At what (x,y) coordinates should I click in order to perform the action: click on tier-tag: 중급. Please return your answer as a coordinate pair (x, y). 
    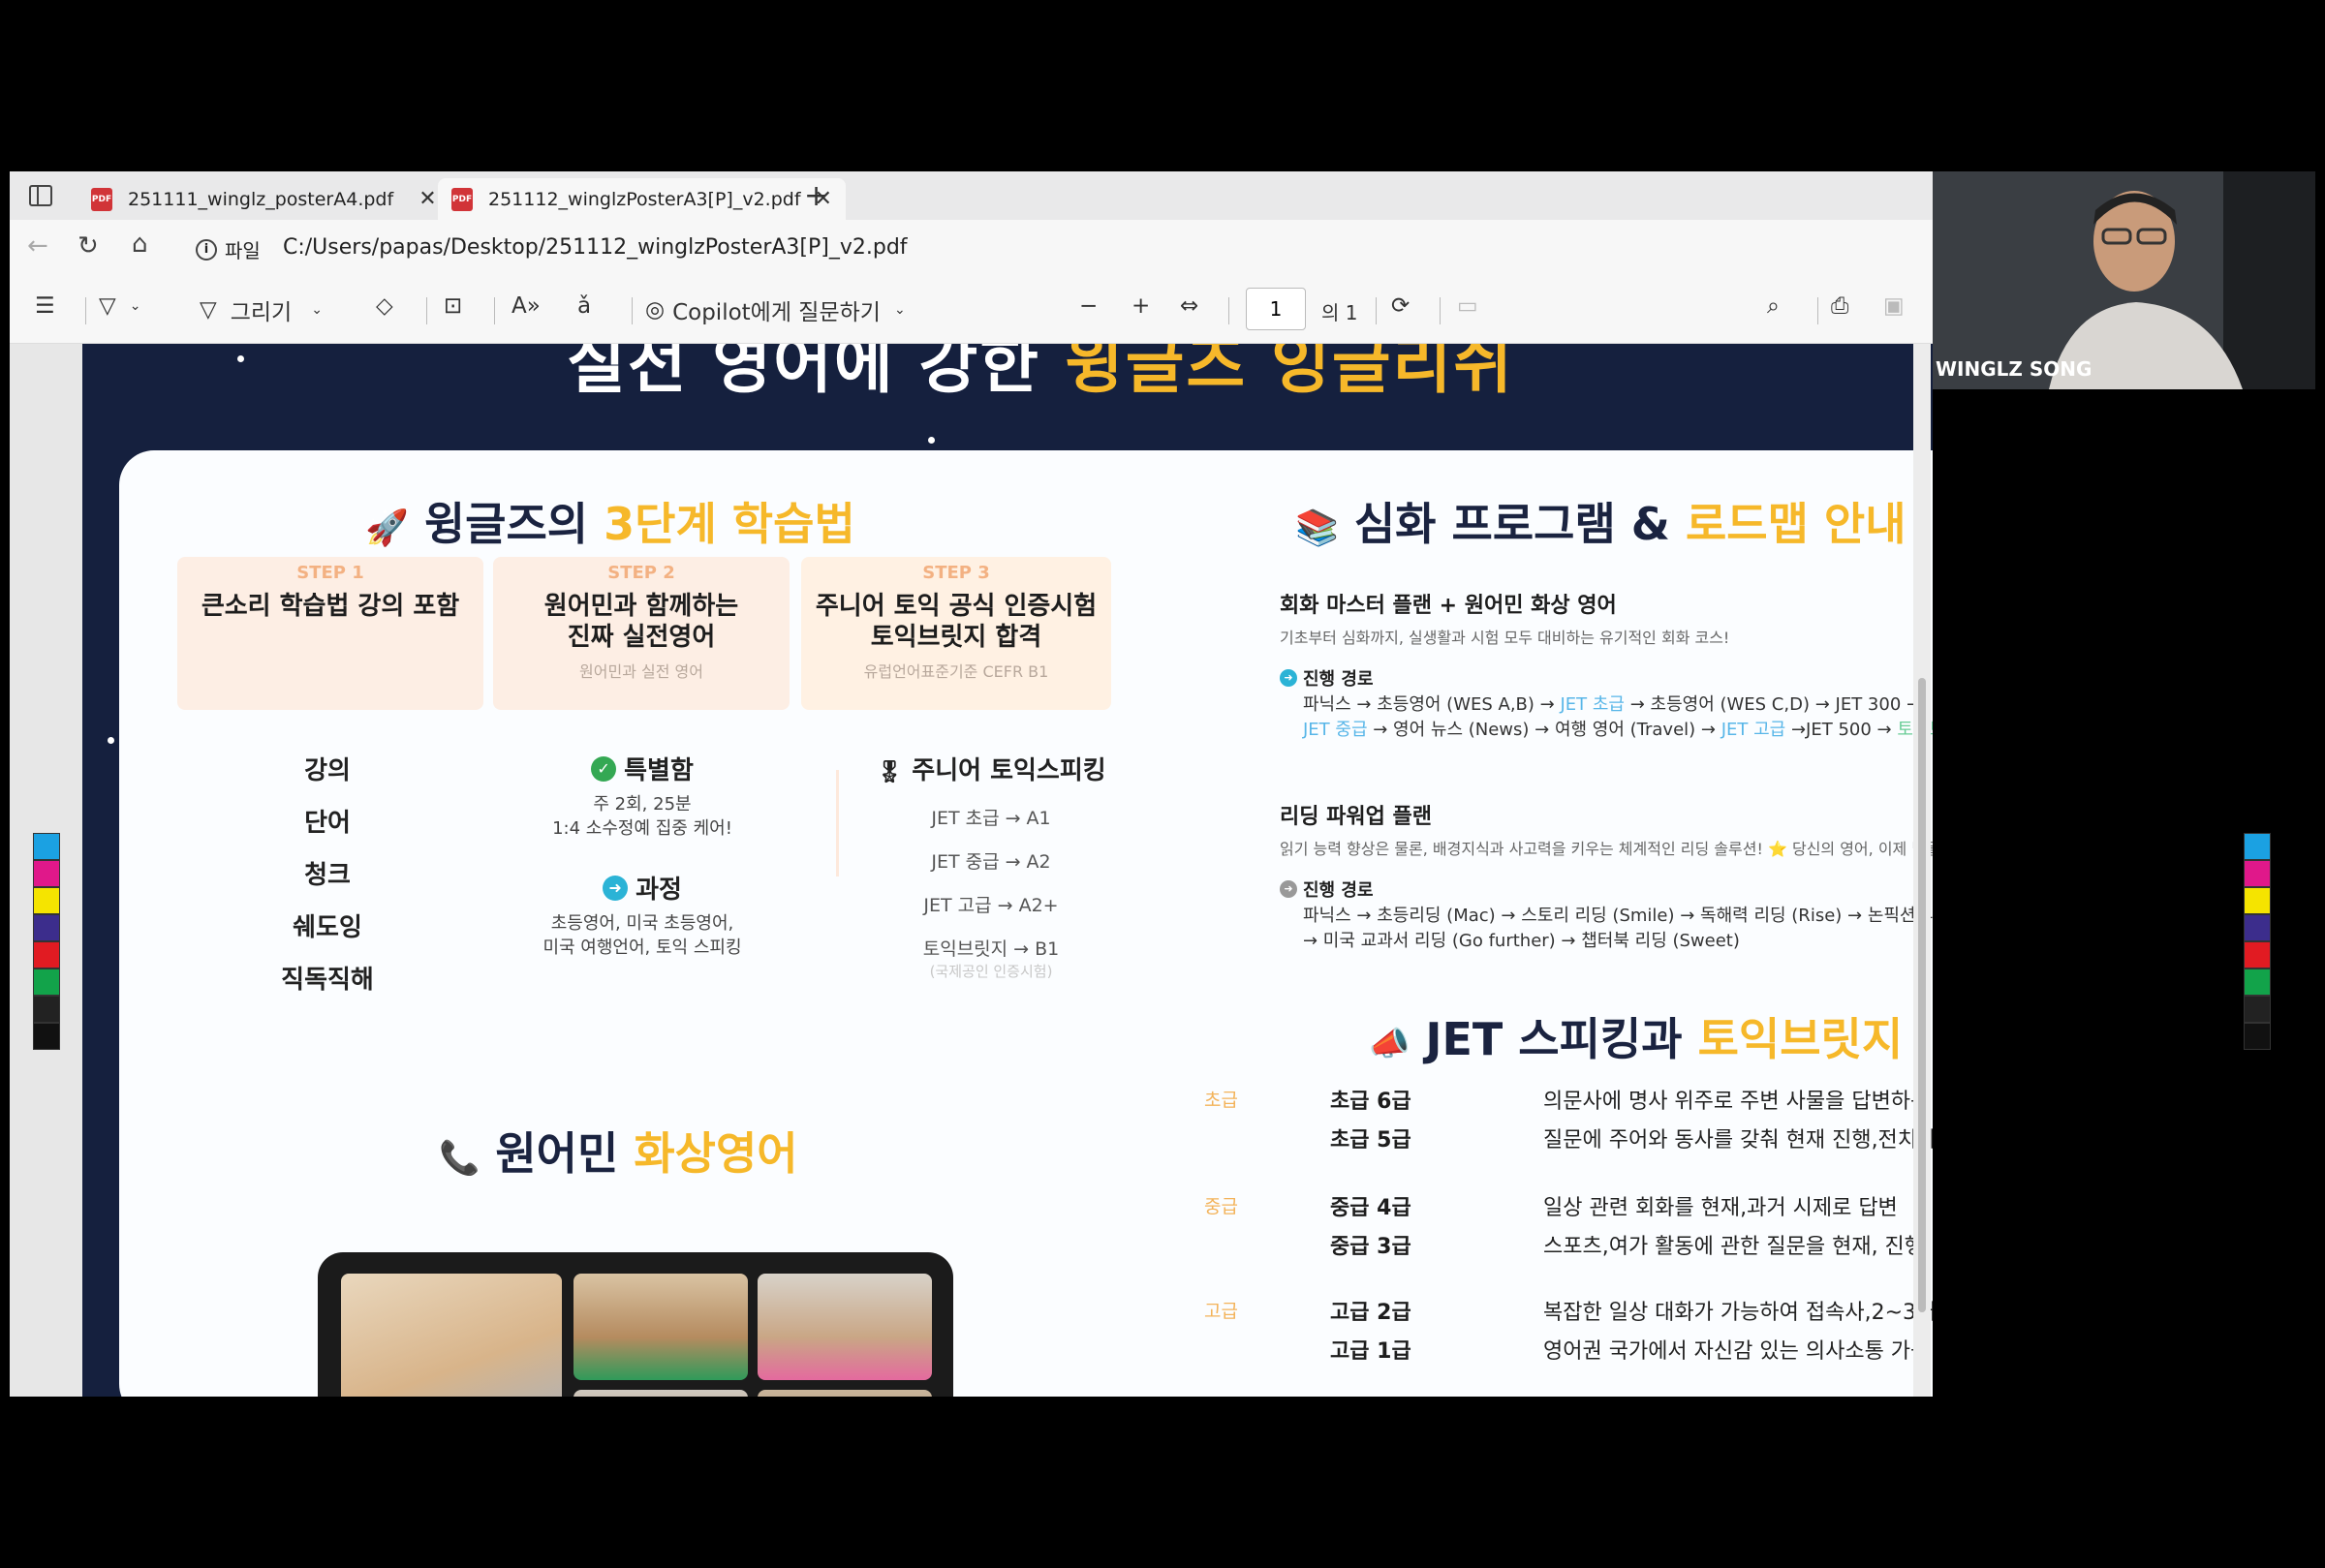
    Looking at the image, I should click on (1221, 1206).